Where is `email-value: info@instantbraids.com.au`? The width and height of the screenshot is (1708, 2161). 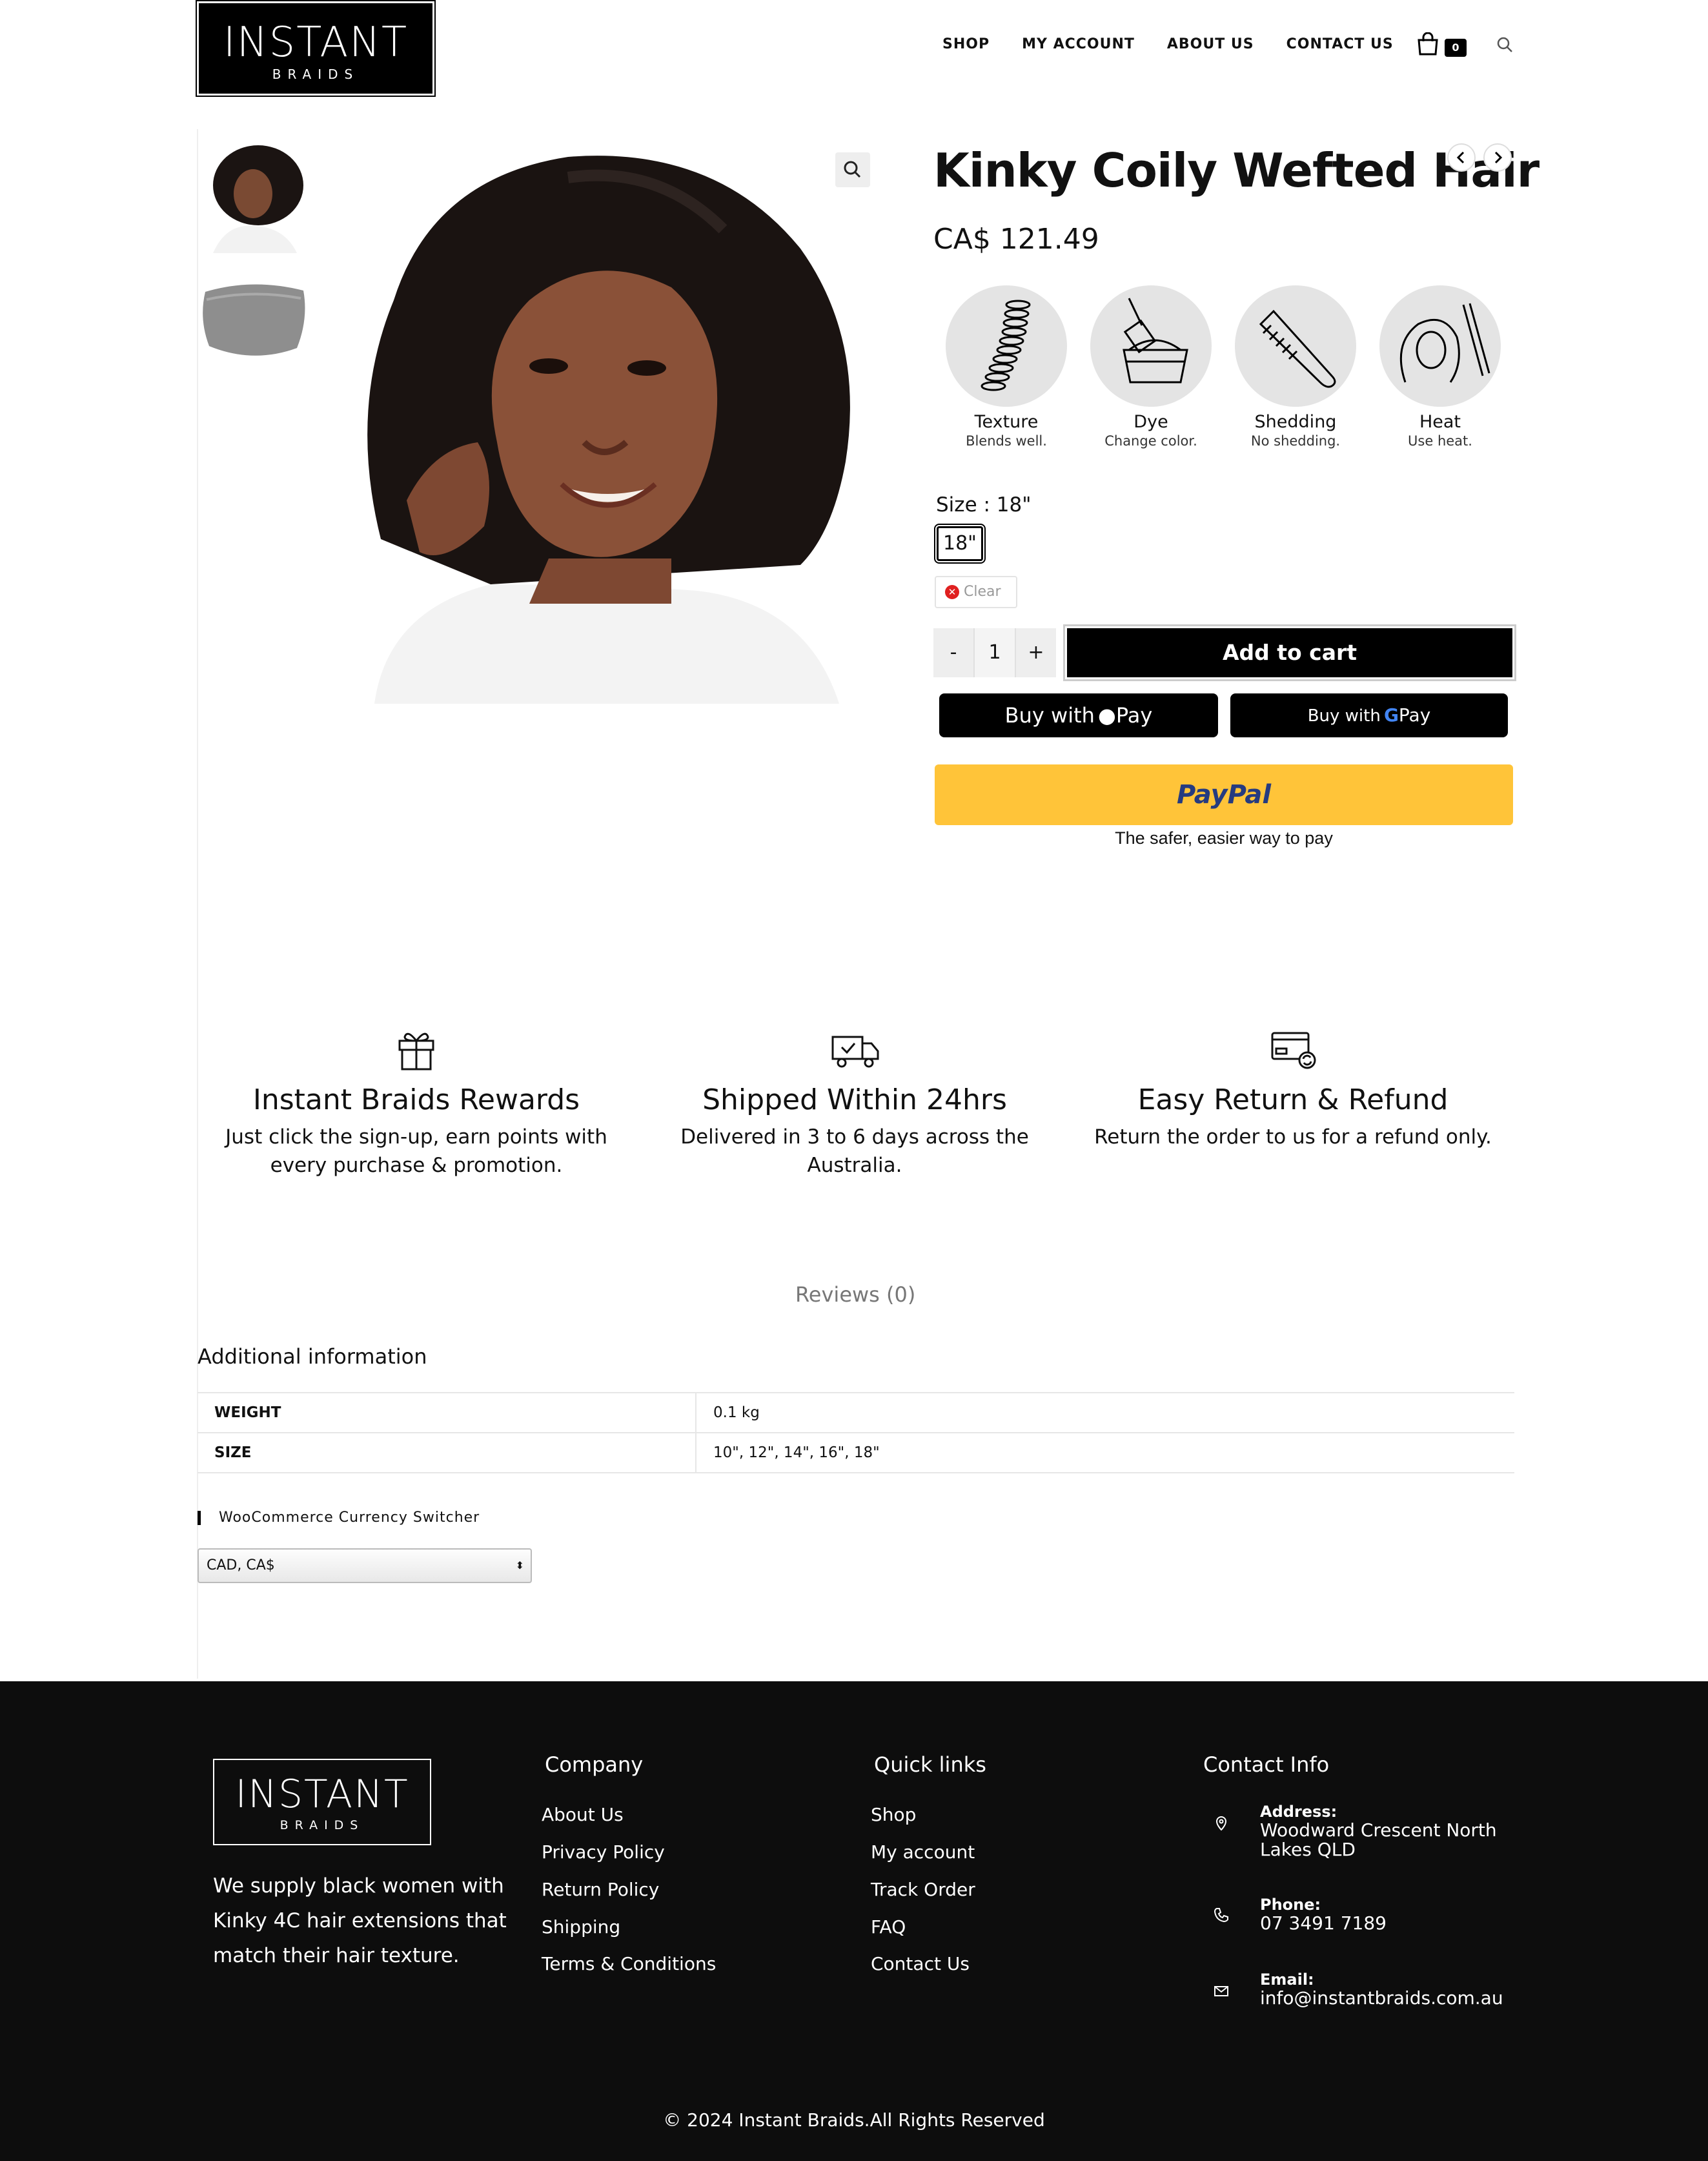 email-value: info@instantbraids.com.au is located at coordinates (1402, 1999).